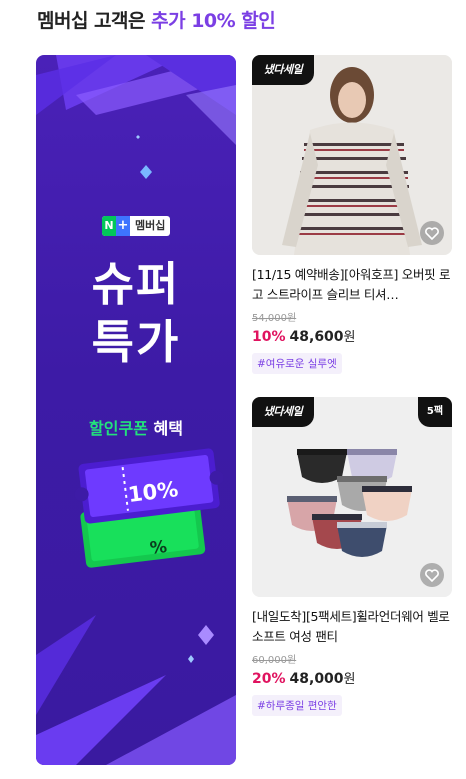 This screenshot has width=466, height=779. Describe the element at coordinates (435, 412) in the screenshot. I see `pack-badge: 5팩` at that location.